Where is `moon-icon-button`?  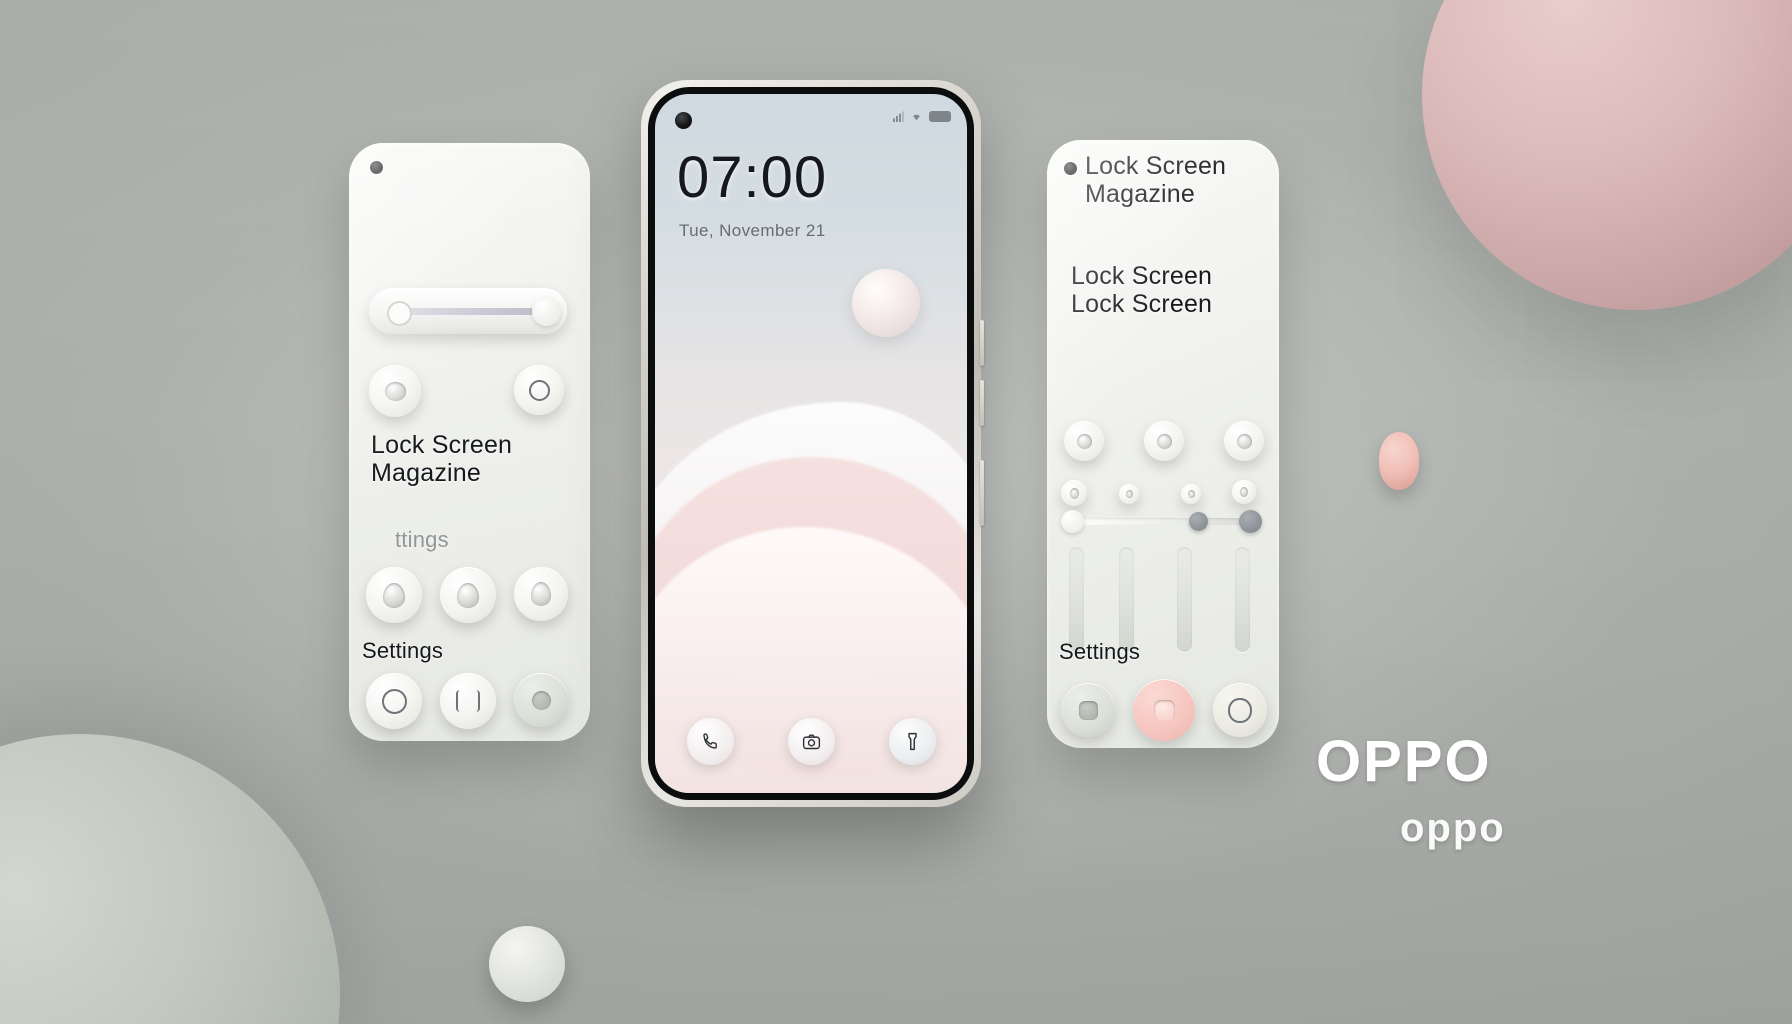
moon-icon-button is located at coordinates (541, 700).